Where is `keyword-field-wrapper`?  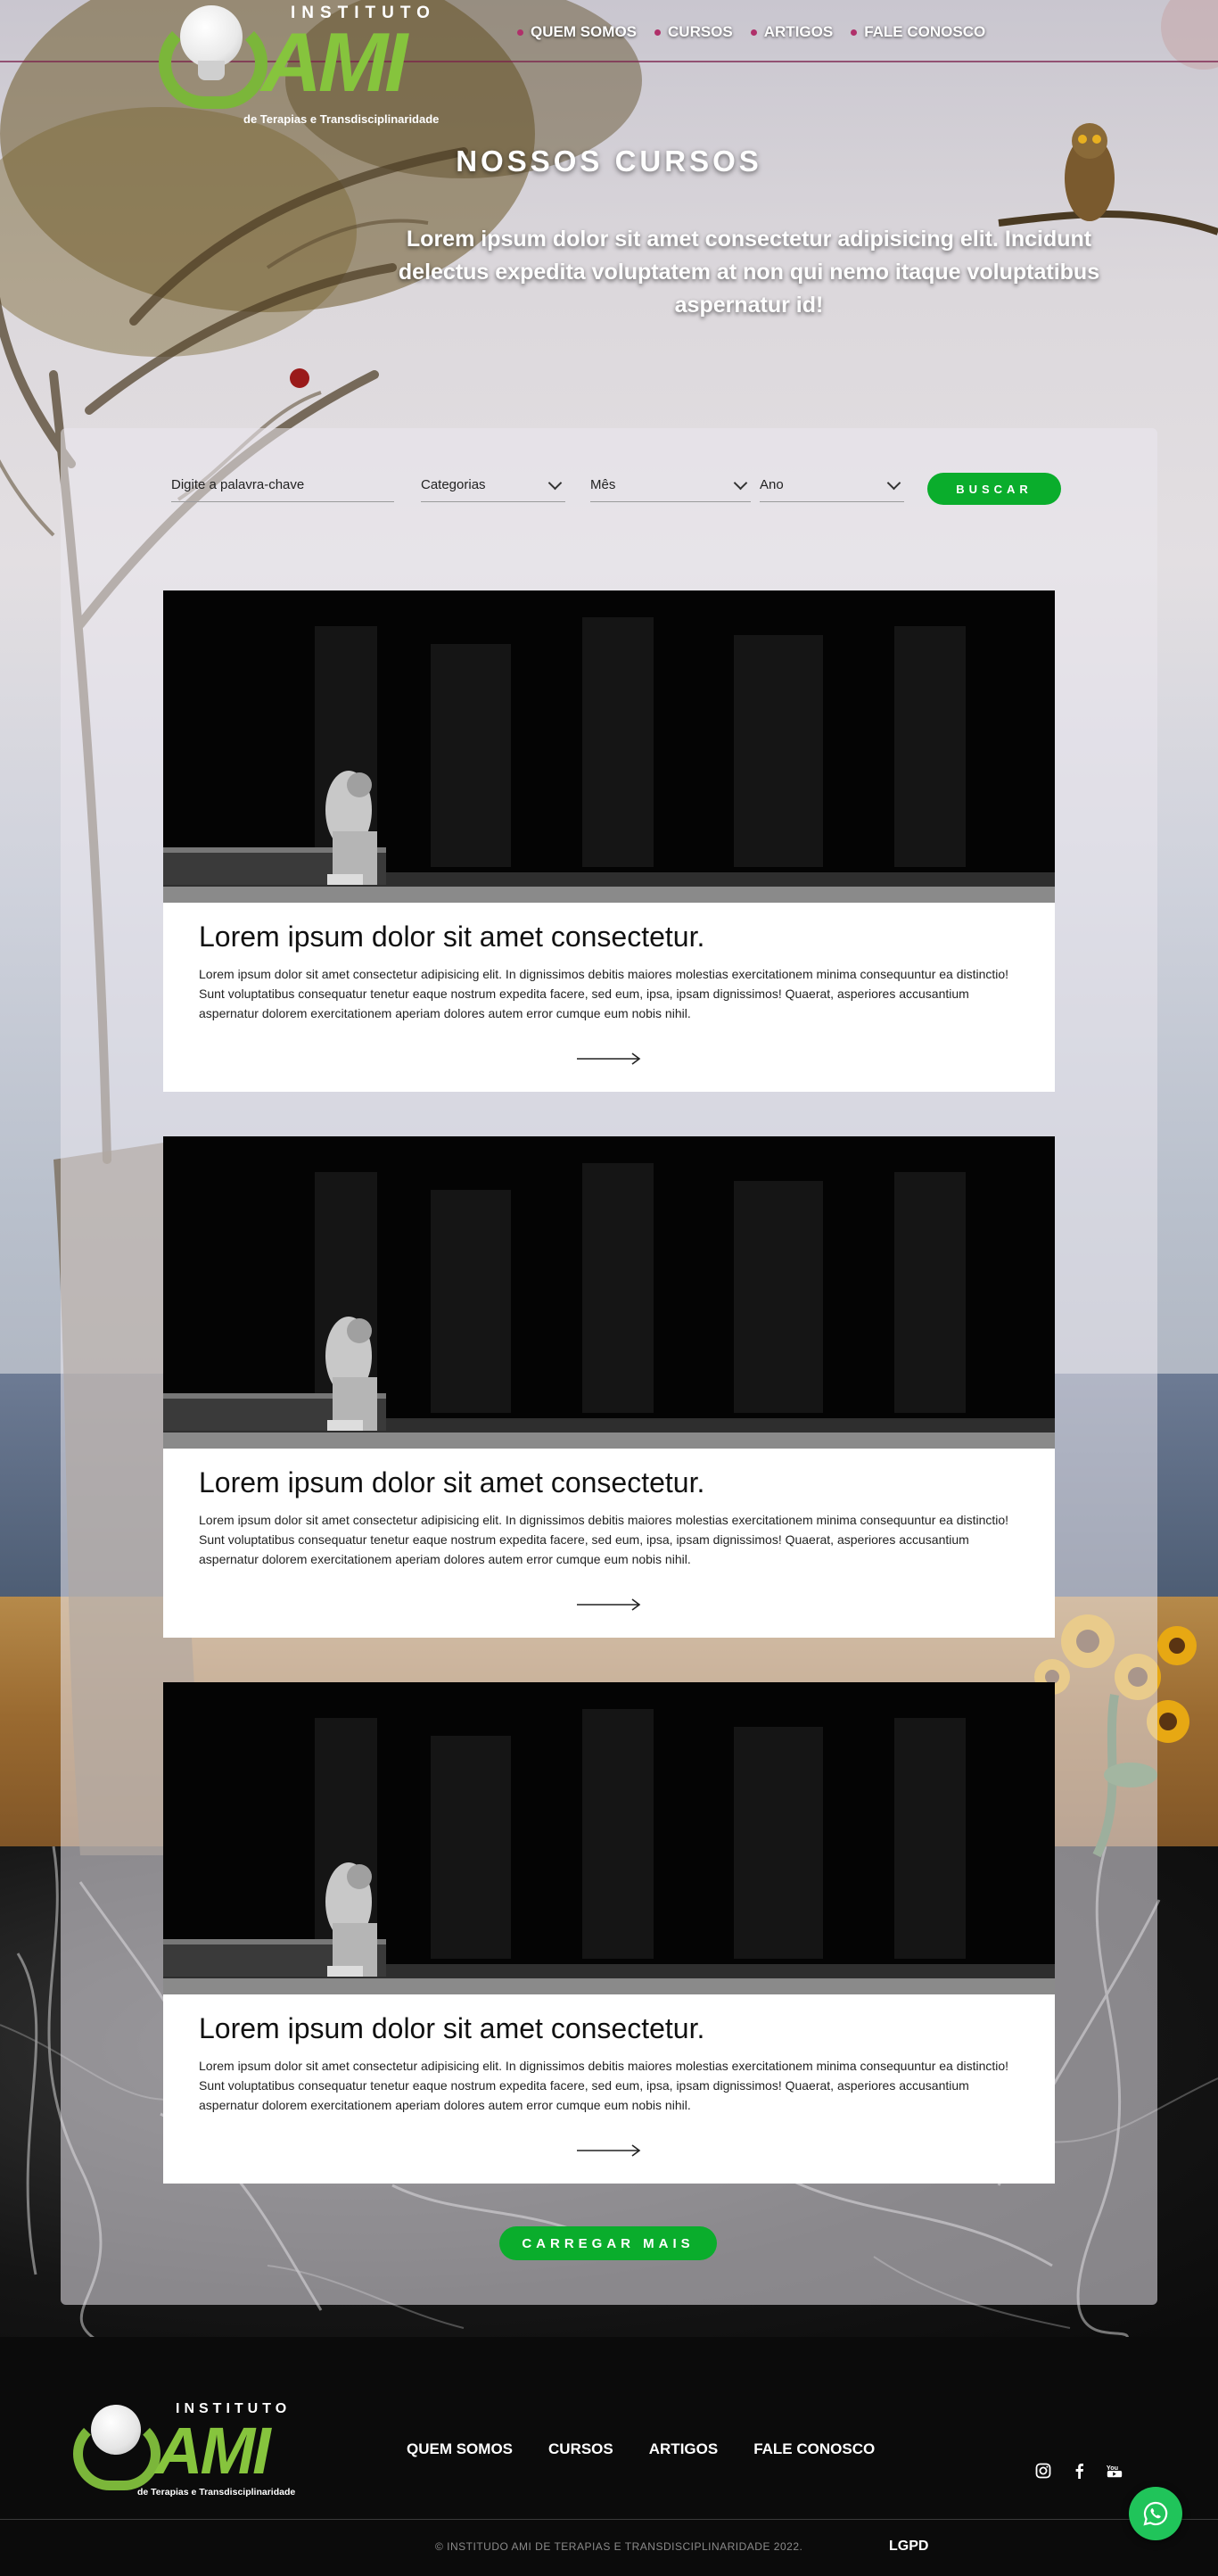
keyword-field-wrapper is located at coordinates (283, 487).